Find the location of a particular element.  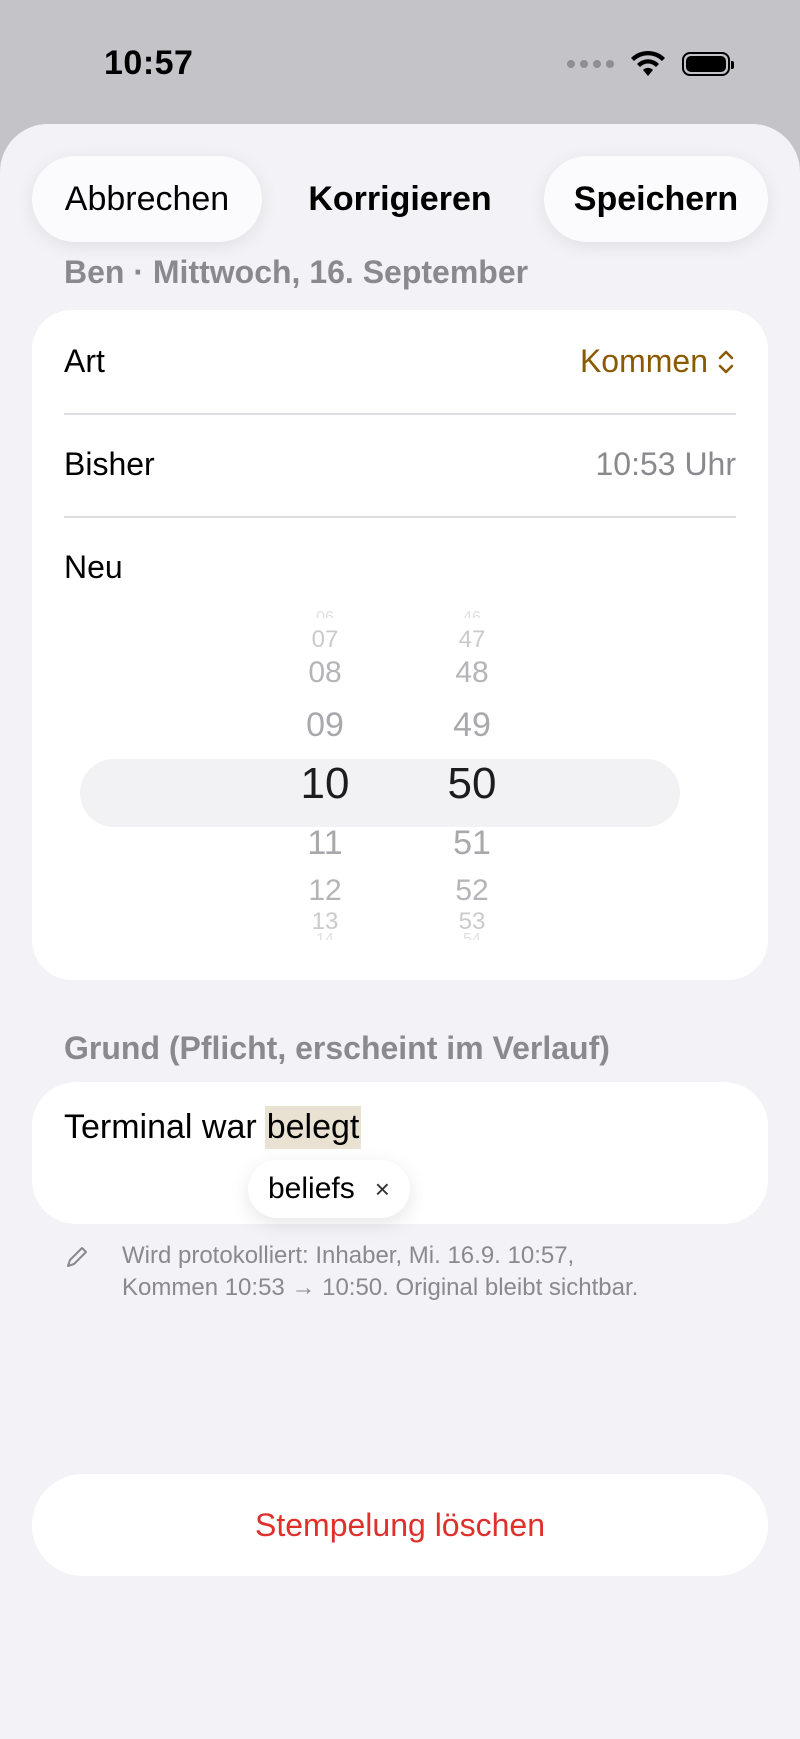

hour-option: 09 is located at coordinates (325, 725).